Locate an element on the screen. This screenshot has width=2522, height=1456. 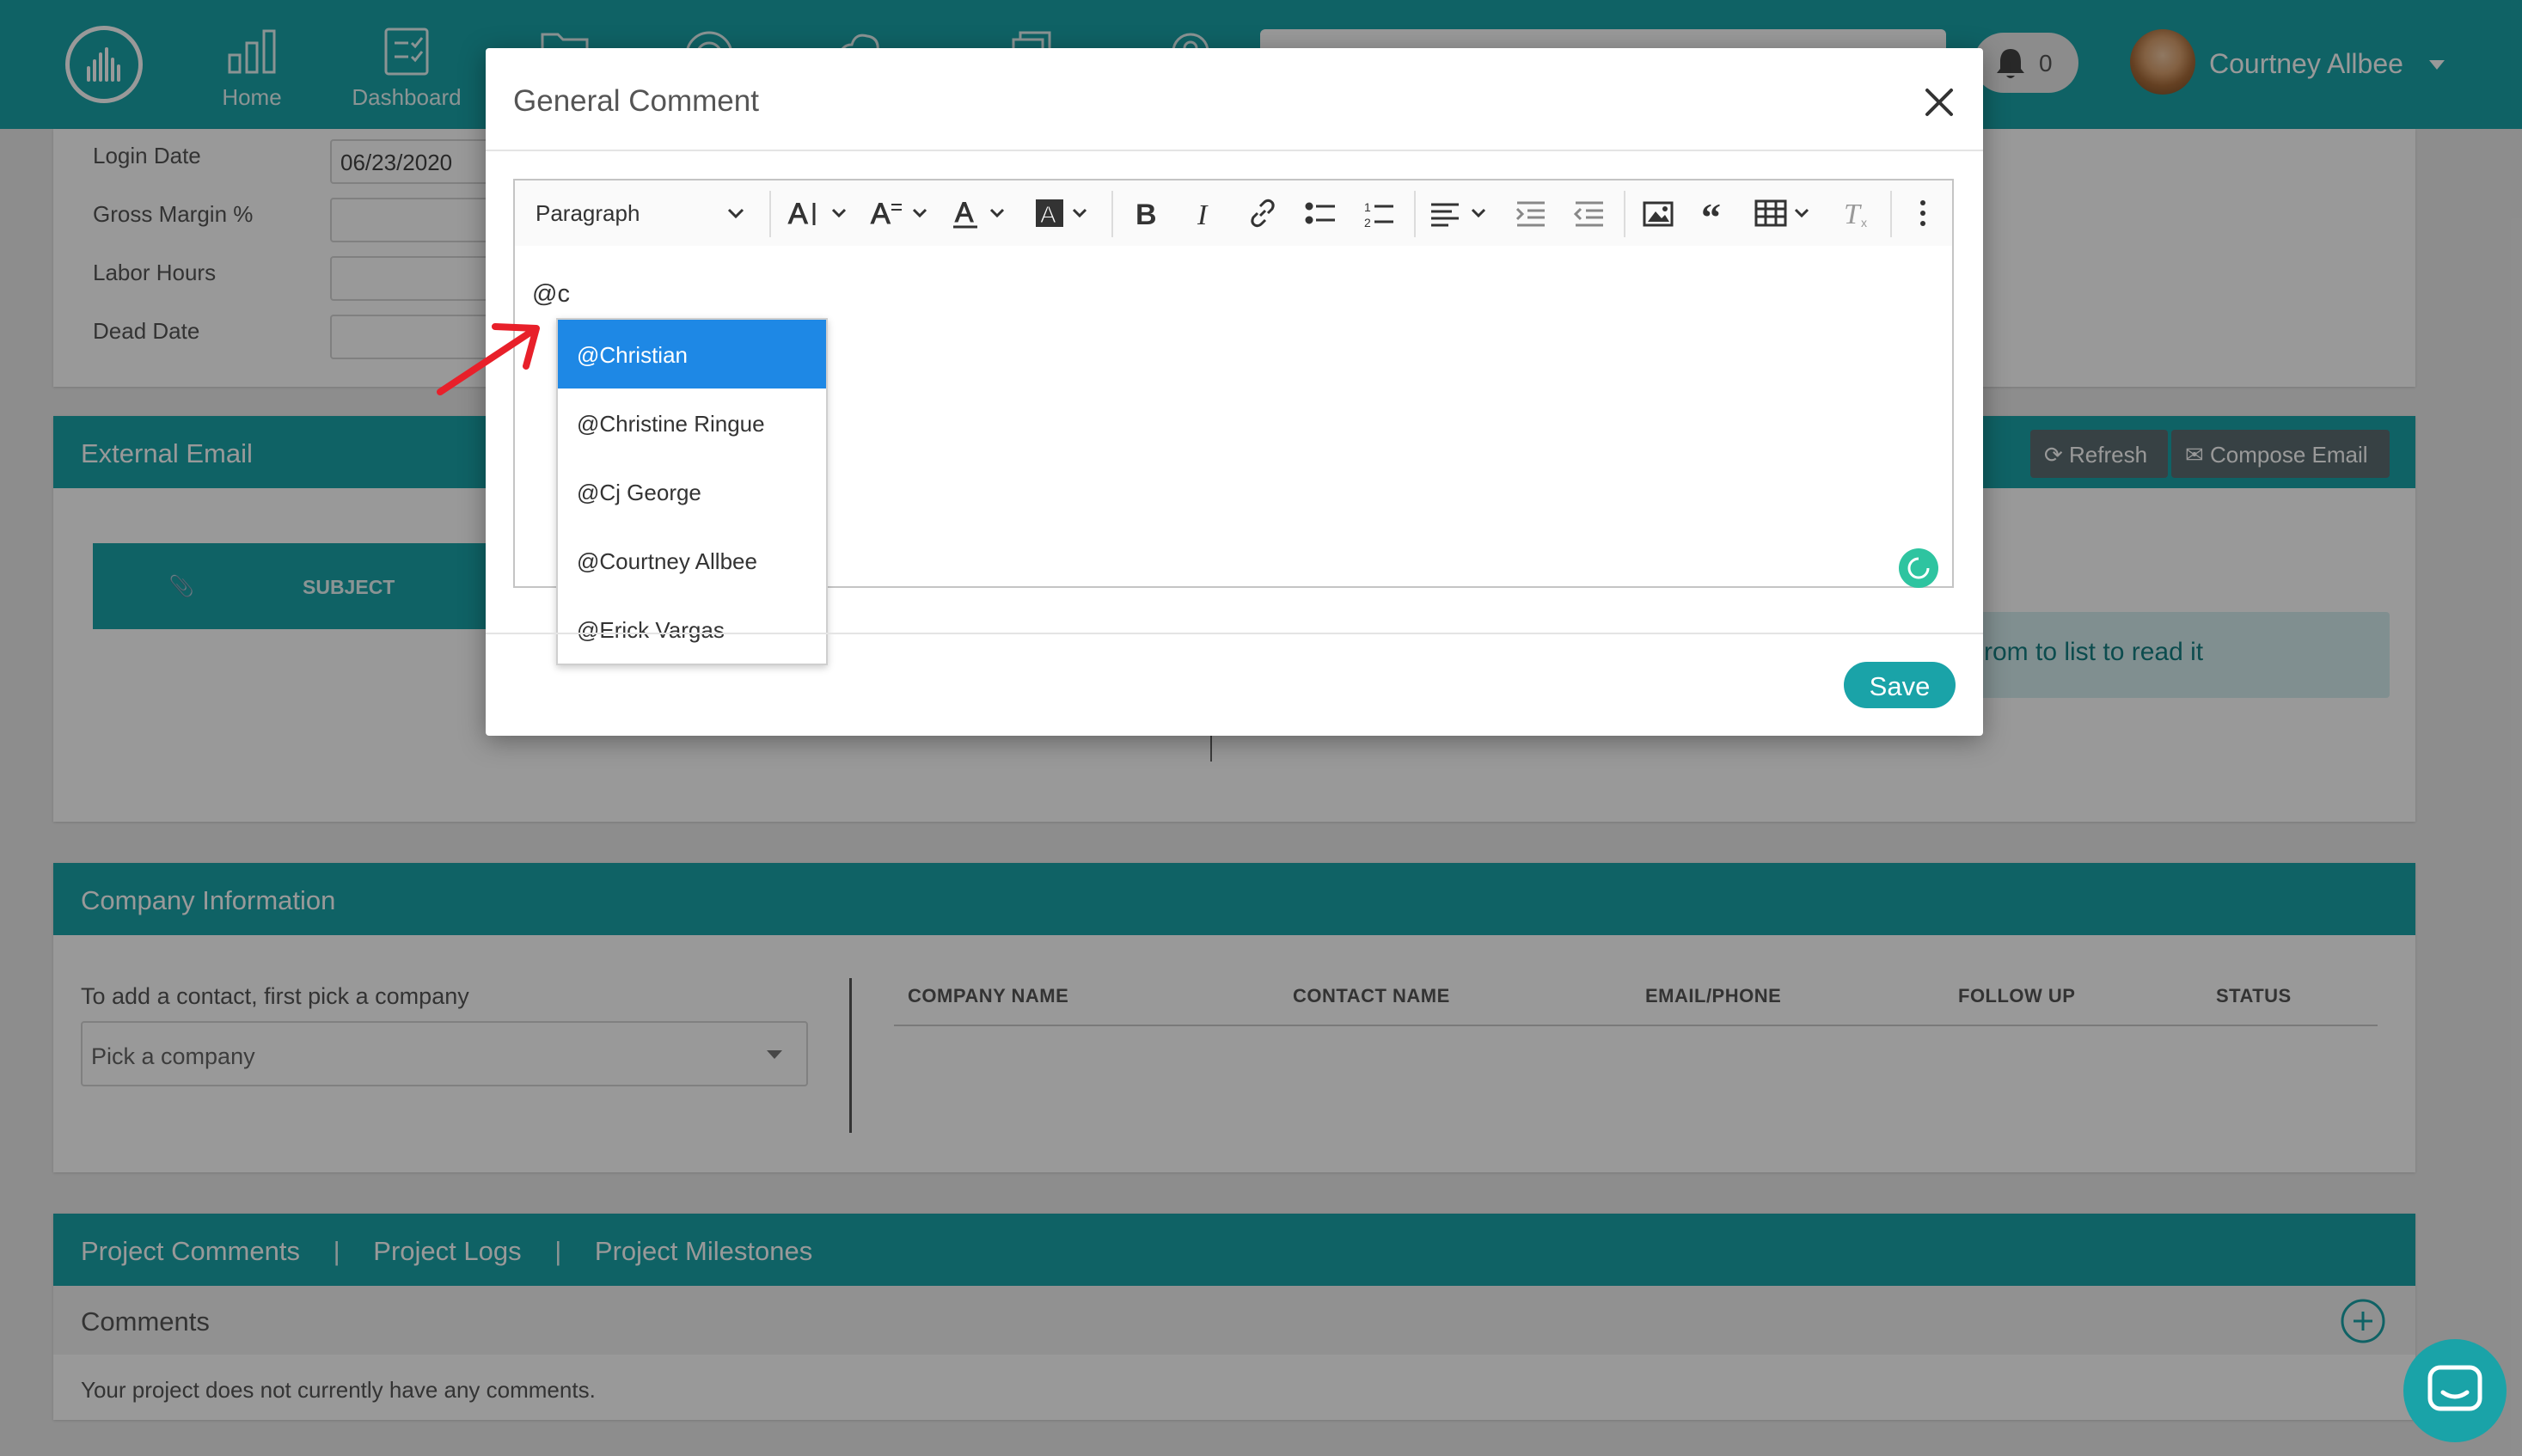
table-icon is located at coordinates (1781, 213).